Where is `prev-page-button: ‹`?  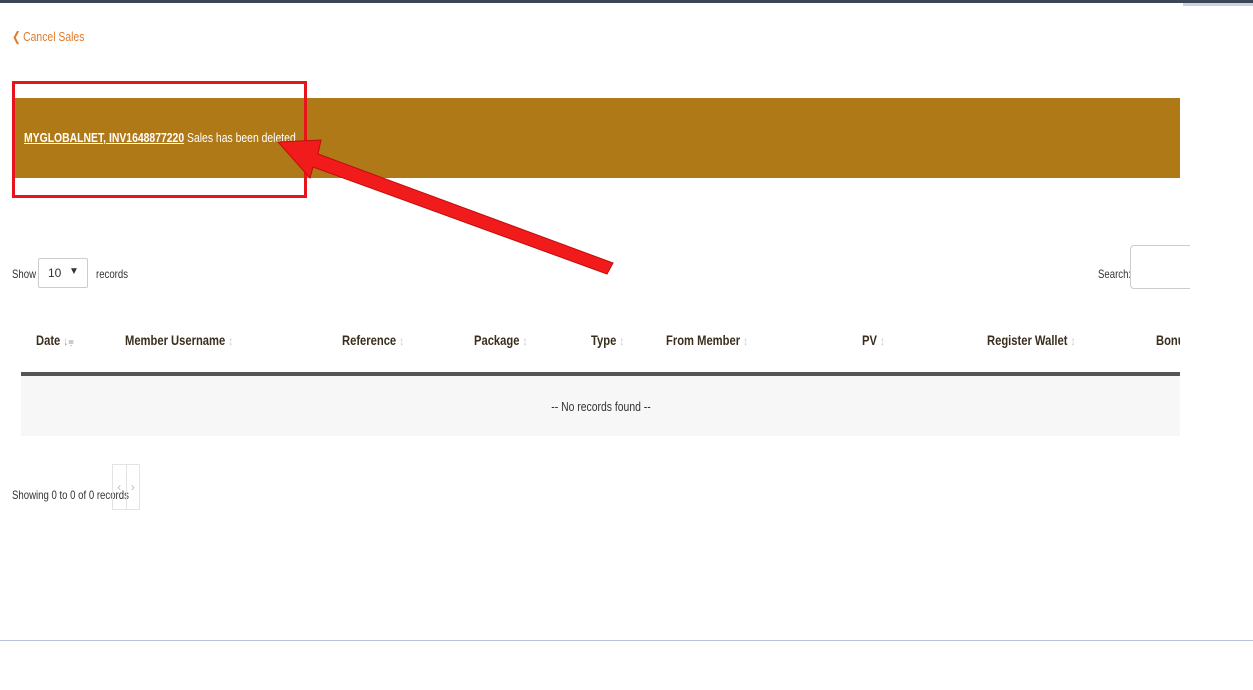 prev-page-button: ‹ is located at coordinates (120, 487).